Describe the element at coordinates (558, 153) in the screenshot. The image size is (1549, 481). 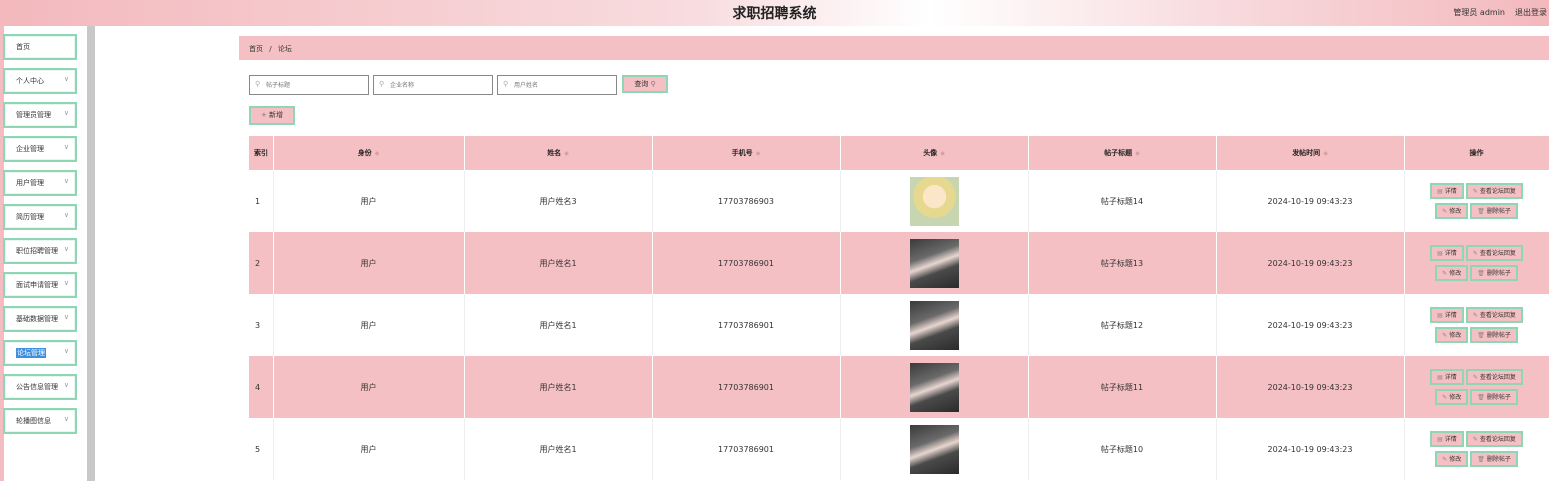
I see `column-header-name: 姓名 ◆` at that location.